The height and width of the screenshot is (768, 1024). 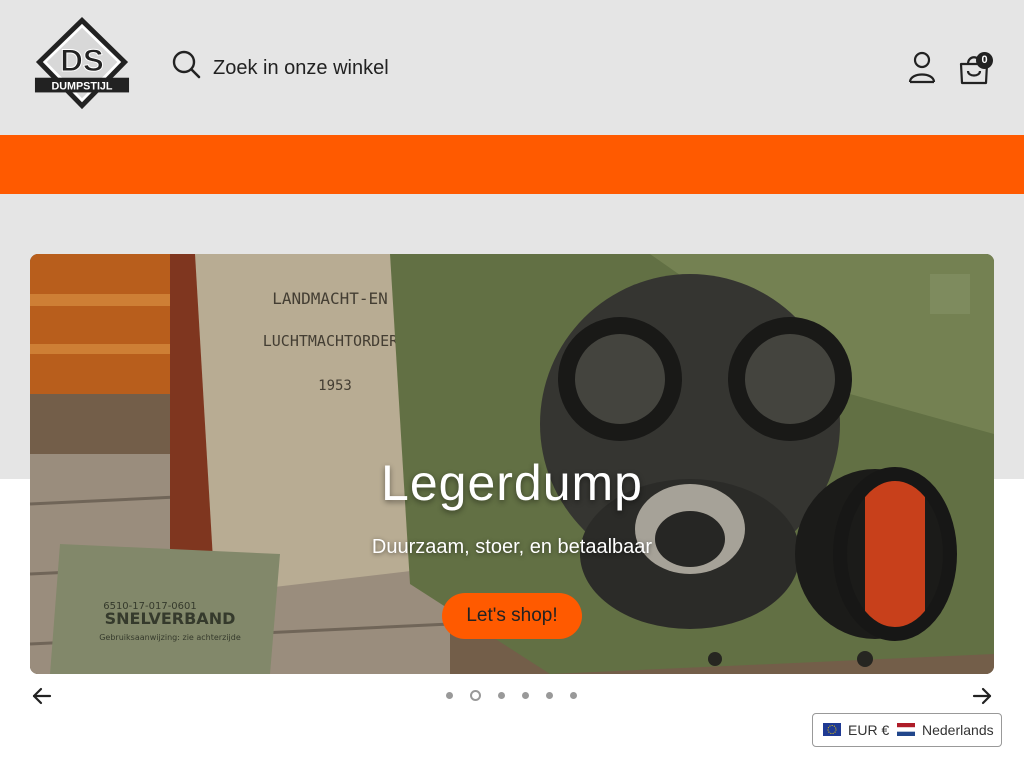 I want to click on currency-selector: EUR €, so click(x=862, y=730).